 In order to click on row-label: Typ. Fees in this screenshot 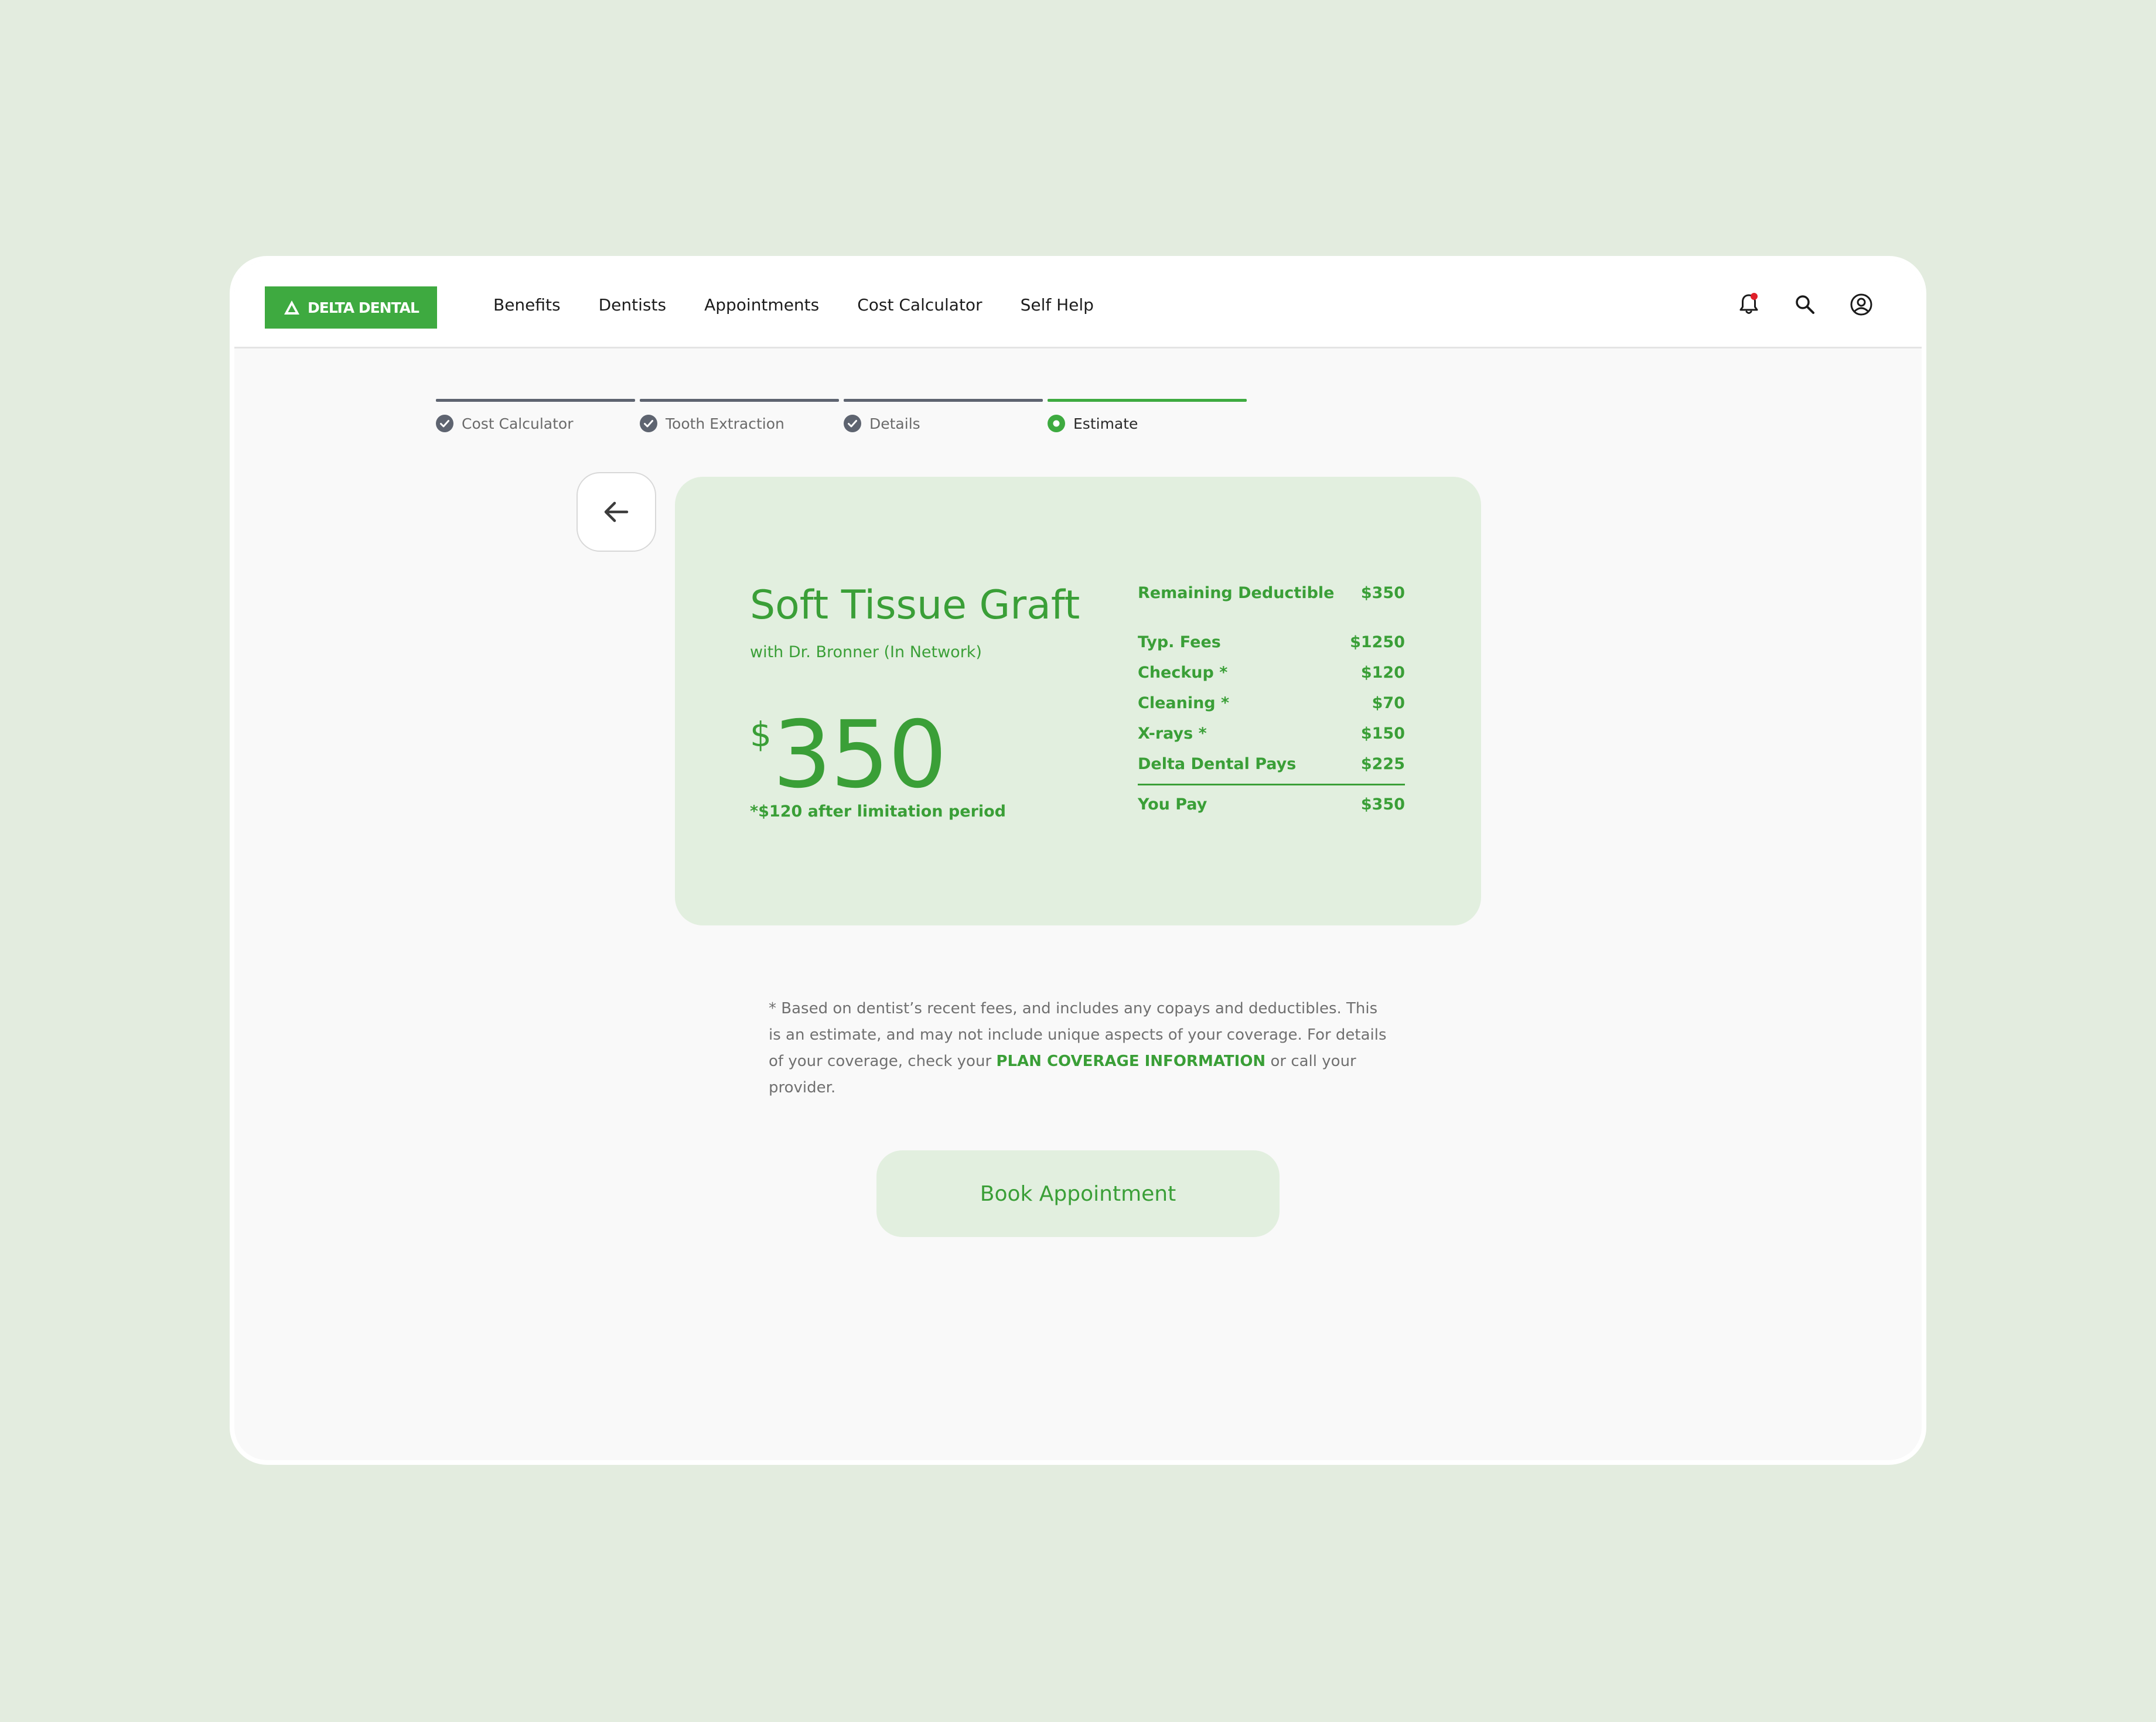, I will do `click(1179, 642)`.